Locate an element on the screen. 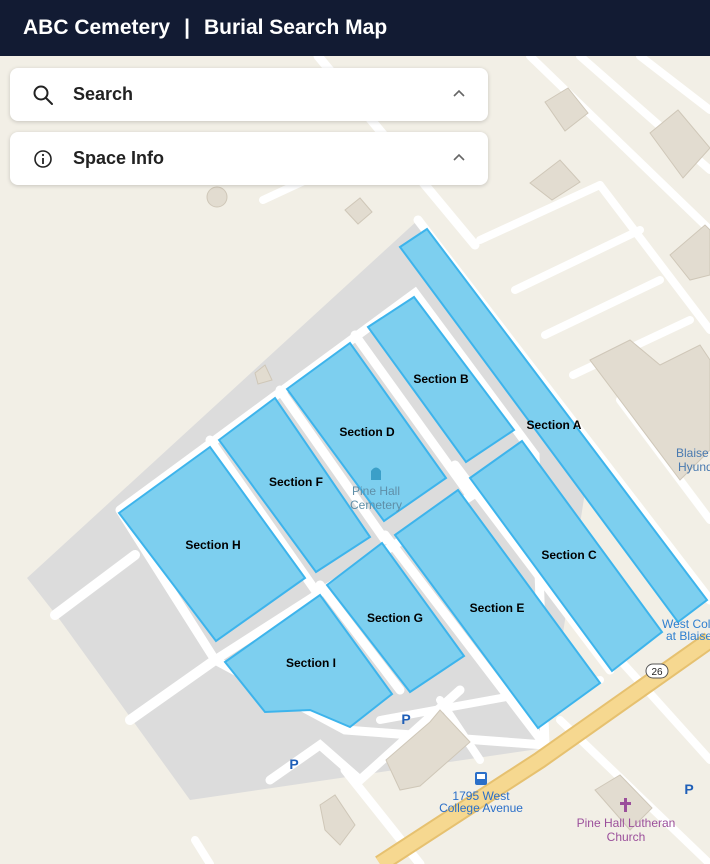  space-info-panel: Space Info is located at coordinates (249, 158).